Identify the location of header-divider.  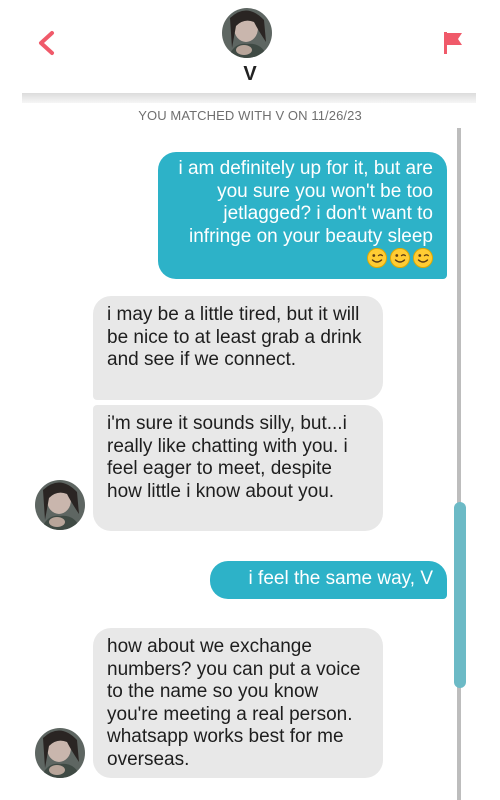
(249, 98).